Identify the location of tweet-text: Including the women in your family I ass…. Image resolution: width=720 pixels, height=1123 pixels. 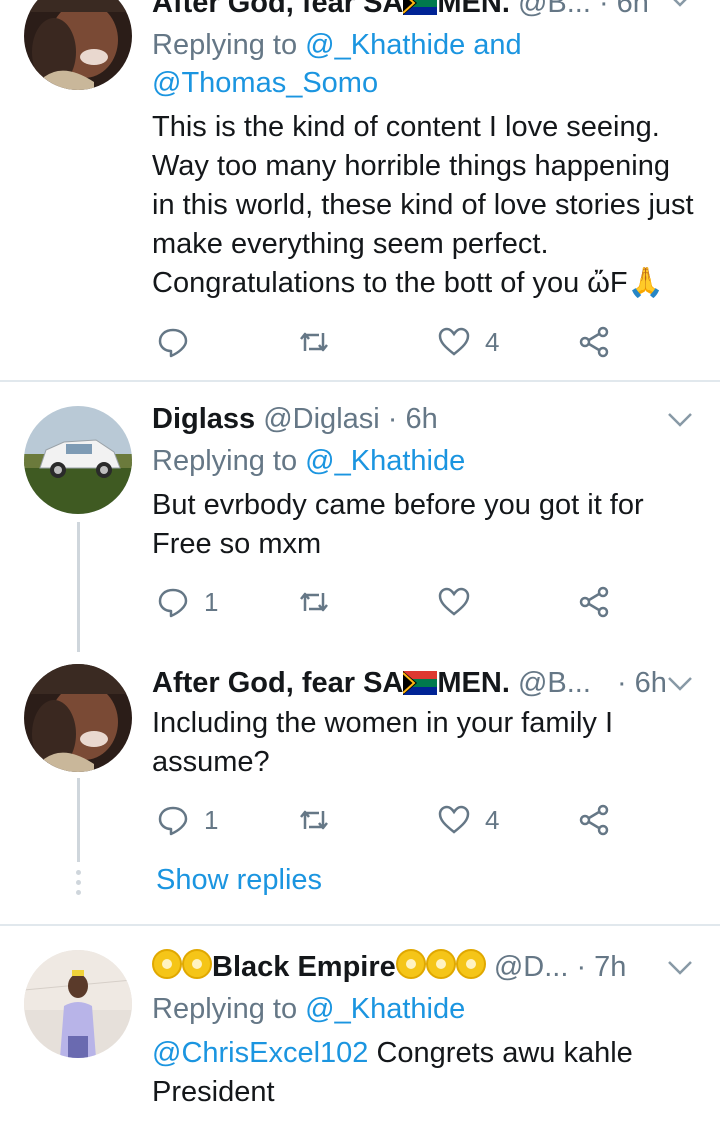
(382, 742).